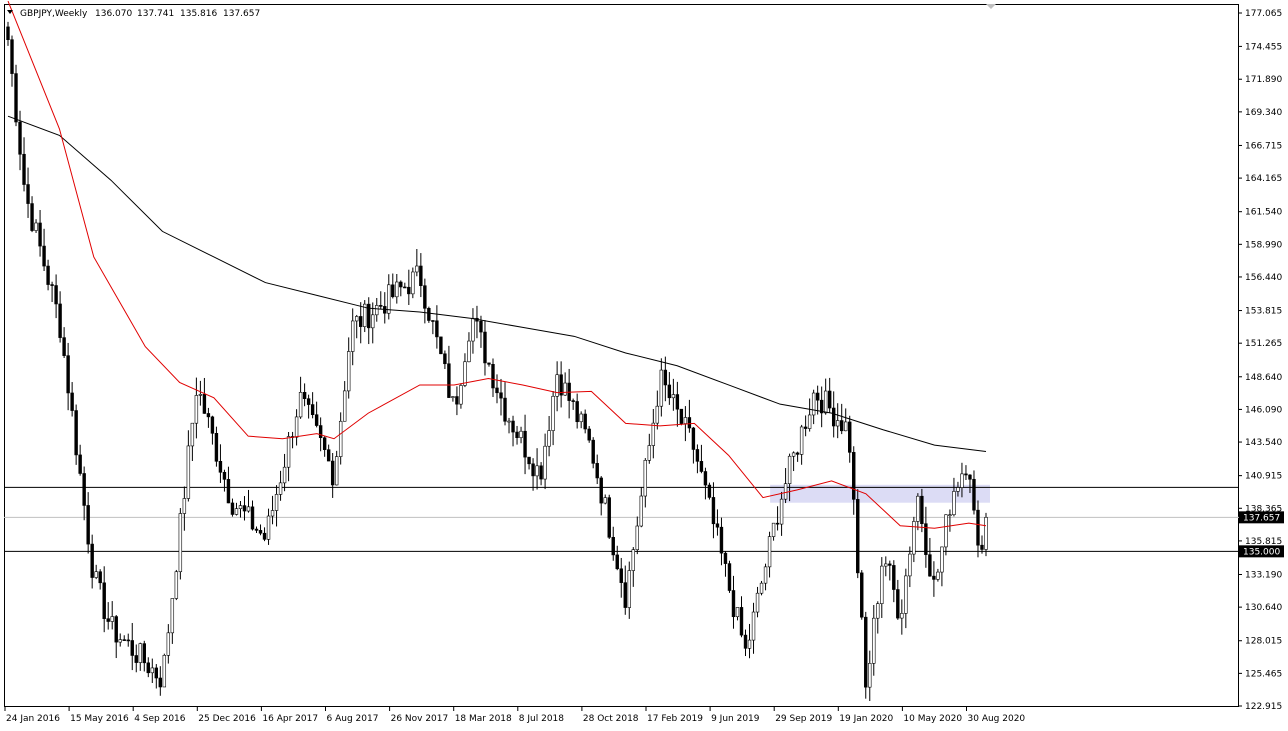 This screenshot has width=1288, height=731. I want to click on time-tick-label: 4 Sep 2016, so click(160, 719).